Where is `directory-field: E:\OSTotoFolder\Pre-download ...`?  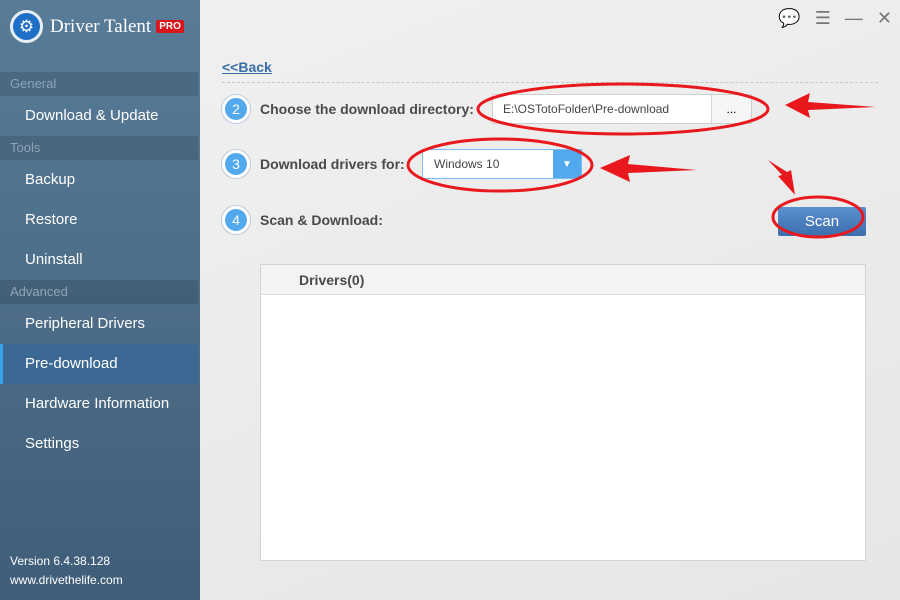
directory-field: E:\OSTotoFolder\Pre-download ... is located at coordinates (622, 109).